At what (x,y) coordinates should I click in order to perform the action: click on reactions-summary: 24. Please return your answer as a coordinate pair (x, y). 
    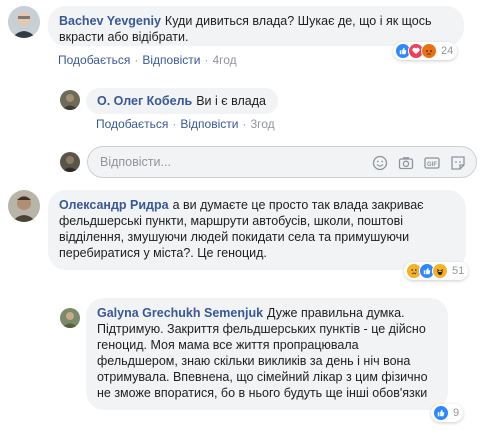
    Looking at the image, I should click on (425, 51).